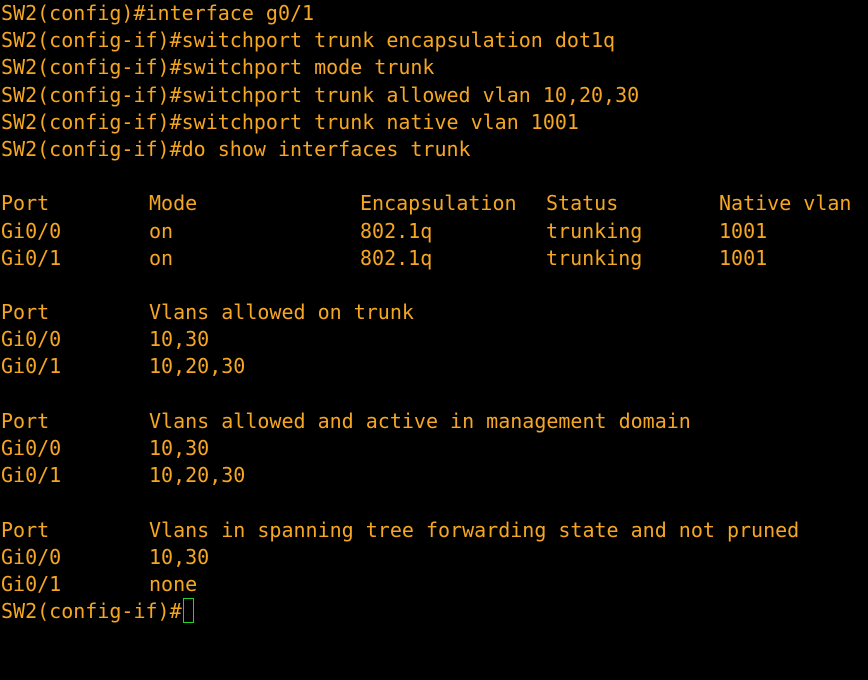 The width and height of the screenshot is (868, 680). What do you see at coordinates (438, 203) in the screenshot?
I see `header-encapsulation: Encapsulation` at bounding box center [438, 203].